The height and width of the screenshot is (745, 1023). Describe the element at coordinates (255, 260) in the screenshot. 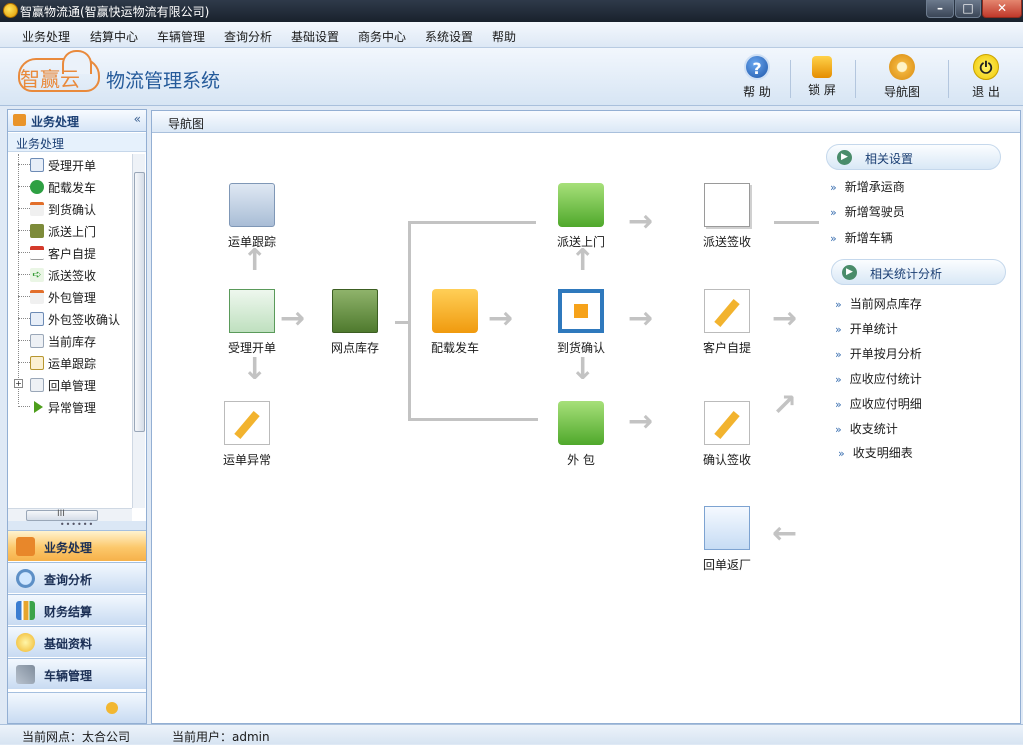

I see `arrow-up-icon: ↑` at that location.